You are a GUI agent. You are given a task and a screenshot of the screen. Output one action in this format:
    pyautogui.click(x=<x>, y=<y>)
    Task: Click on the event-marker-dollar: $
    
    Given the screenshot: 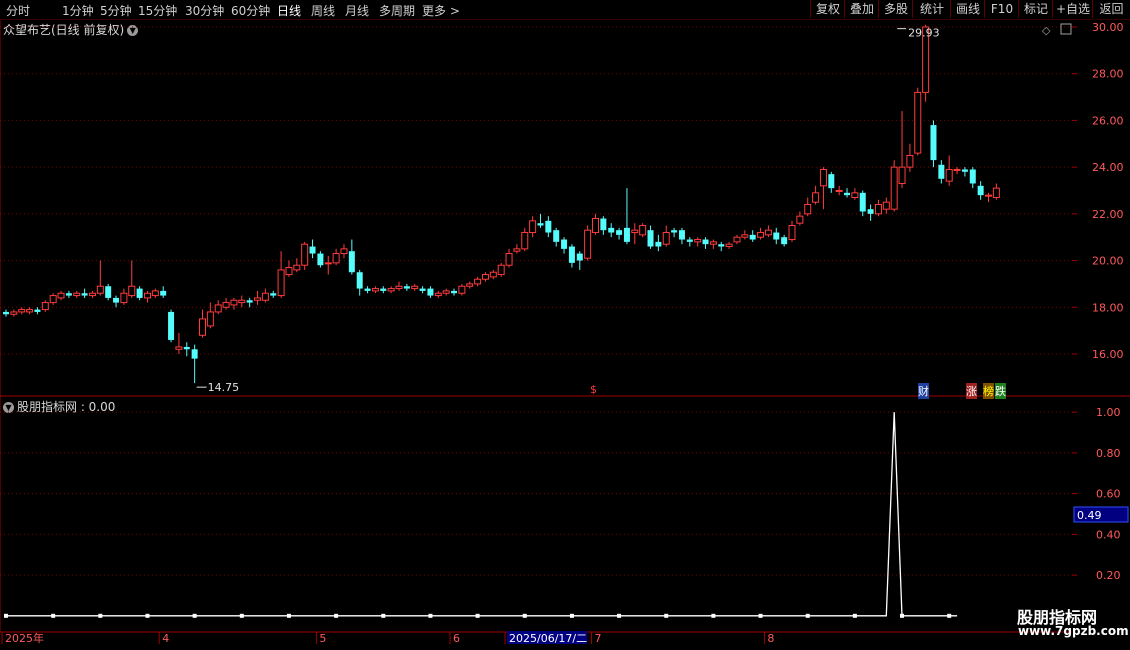 What is the action you would take?
    pyautogui.click(x=593, y=389)
    